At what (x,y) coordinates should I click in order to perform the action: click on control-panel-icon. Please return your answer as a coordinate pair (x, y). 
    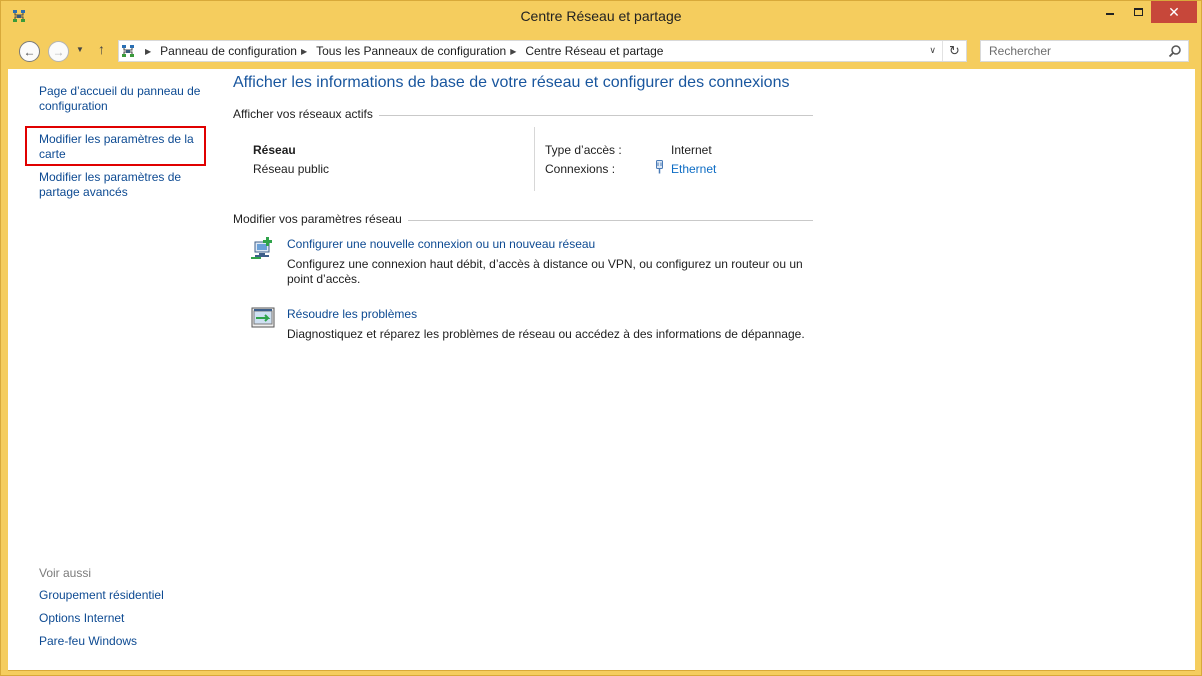
    Looking at the image, I should click on (128, 51).